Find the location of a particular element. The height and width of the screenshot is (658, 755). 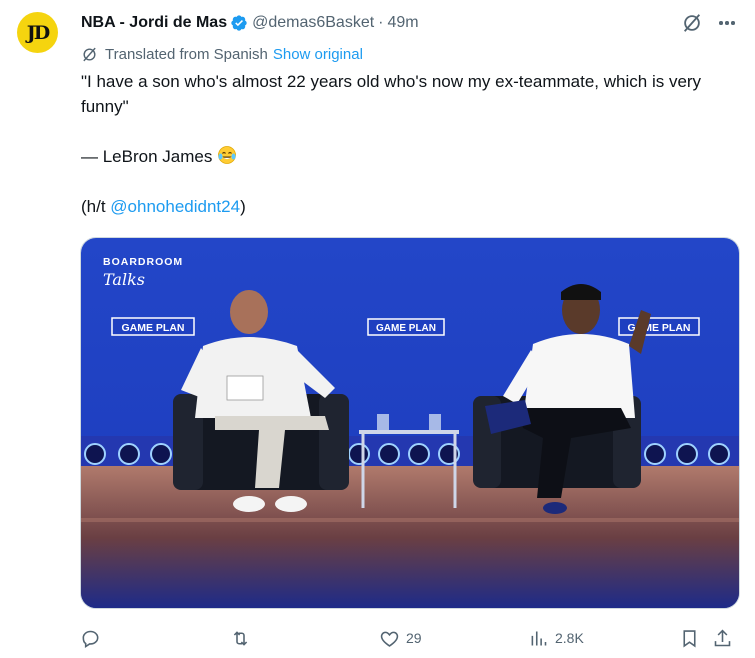

attribution-text: — LeBron James is located at coordinates (147, 156).